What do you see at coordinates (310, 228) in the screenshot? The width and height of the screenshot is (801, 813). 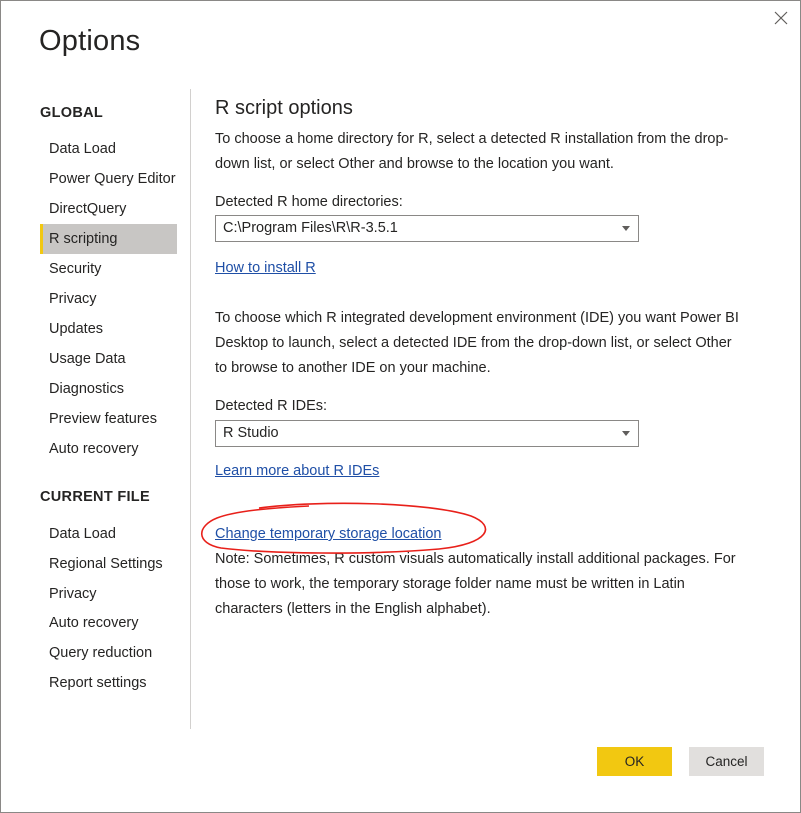 I see `home-directory-value: C:\Program Files\R\R-3.5.1` at bounding box center [310, 228].